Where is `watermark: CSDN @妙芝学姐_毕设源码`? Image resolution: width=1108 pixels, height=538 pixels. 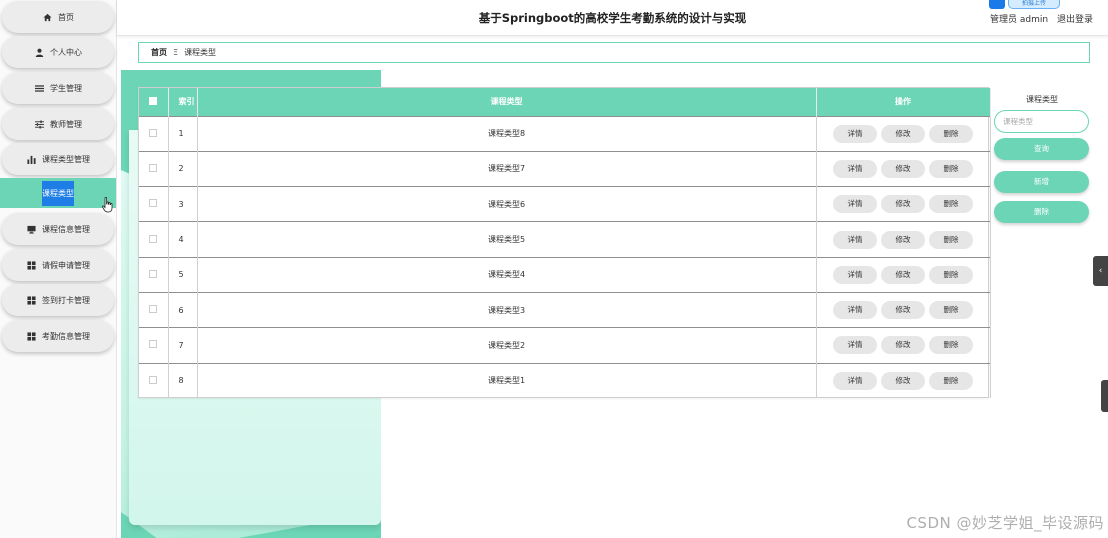 watermark: CSDN @妙芝学姐_毕设源码 is located at coordinates (1005, 523).